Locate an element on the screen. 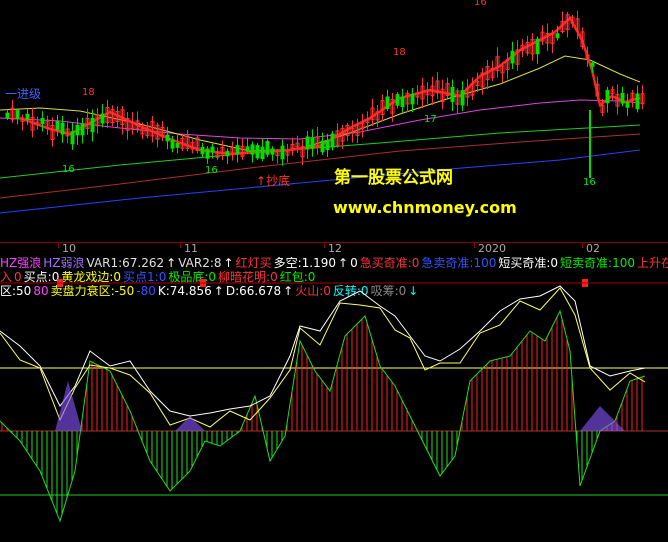 The image size is (668, 542). legend-item: 急买奇准:0 is located at coordinates (389, 263).